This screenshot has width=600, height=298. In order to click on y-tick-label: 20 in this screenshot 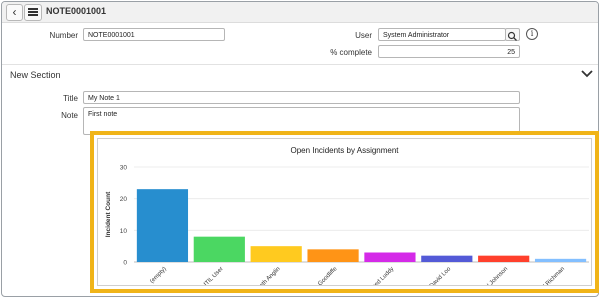, I will do `click(124, 199)`.